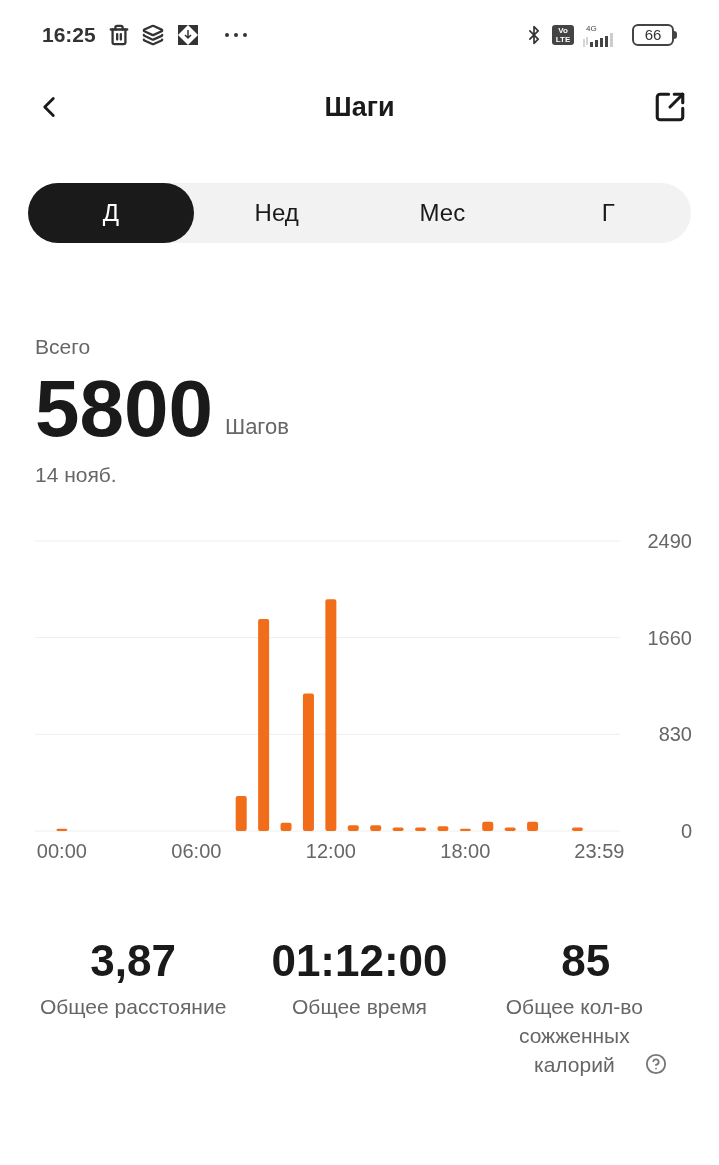 The image size is (719, 1165). I want to click on x-axis-label: 12:00, so click(330, 851).